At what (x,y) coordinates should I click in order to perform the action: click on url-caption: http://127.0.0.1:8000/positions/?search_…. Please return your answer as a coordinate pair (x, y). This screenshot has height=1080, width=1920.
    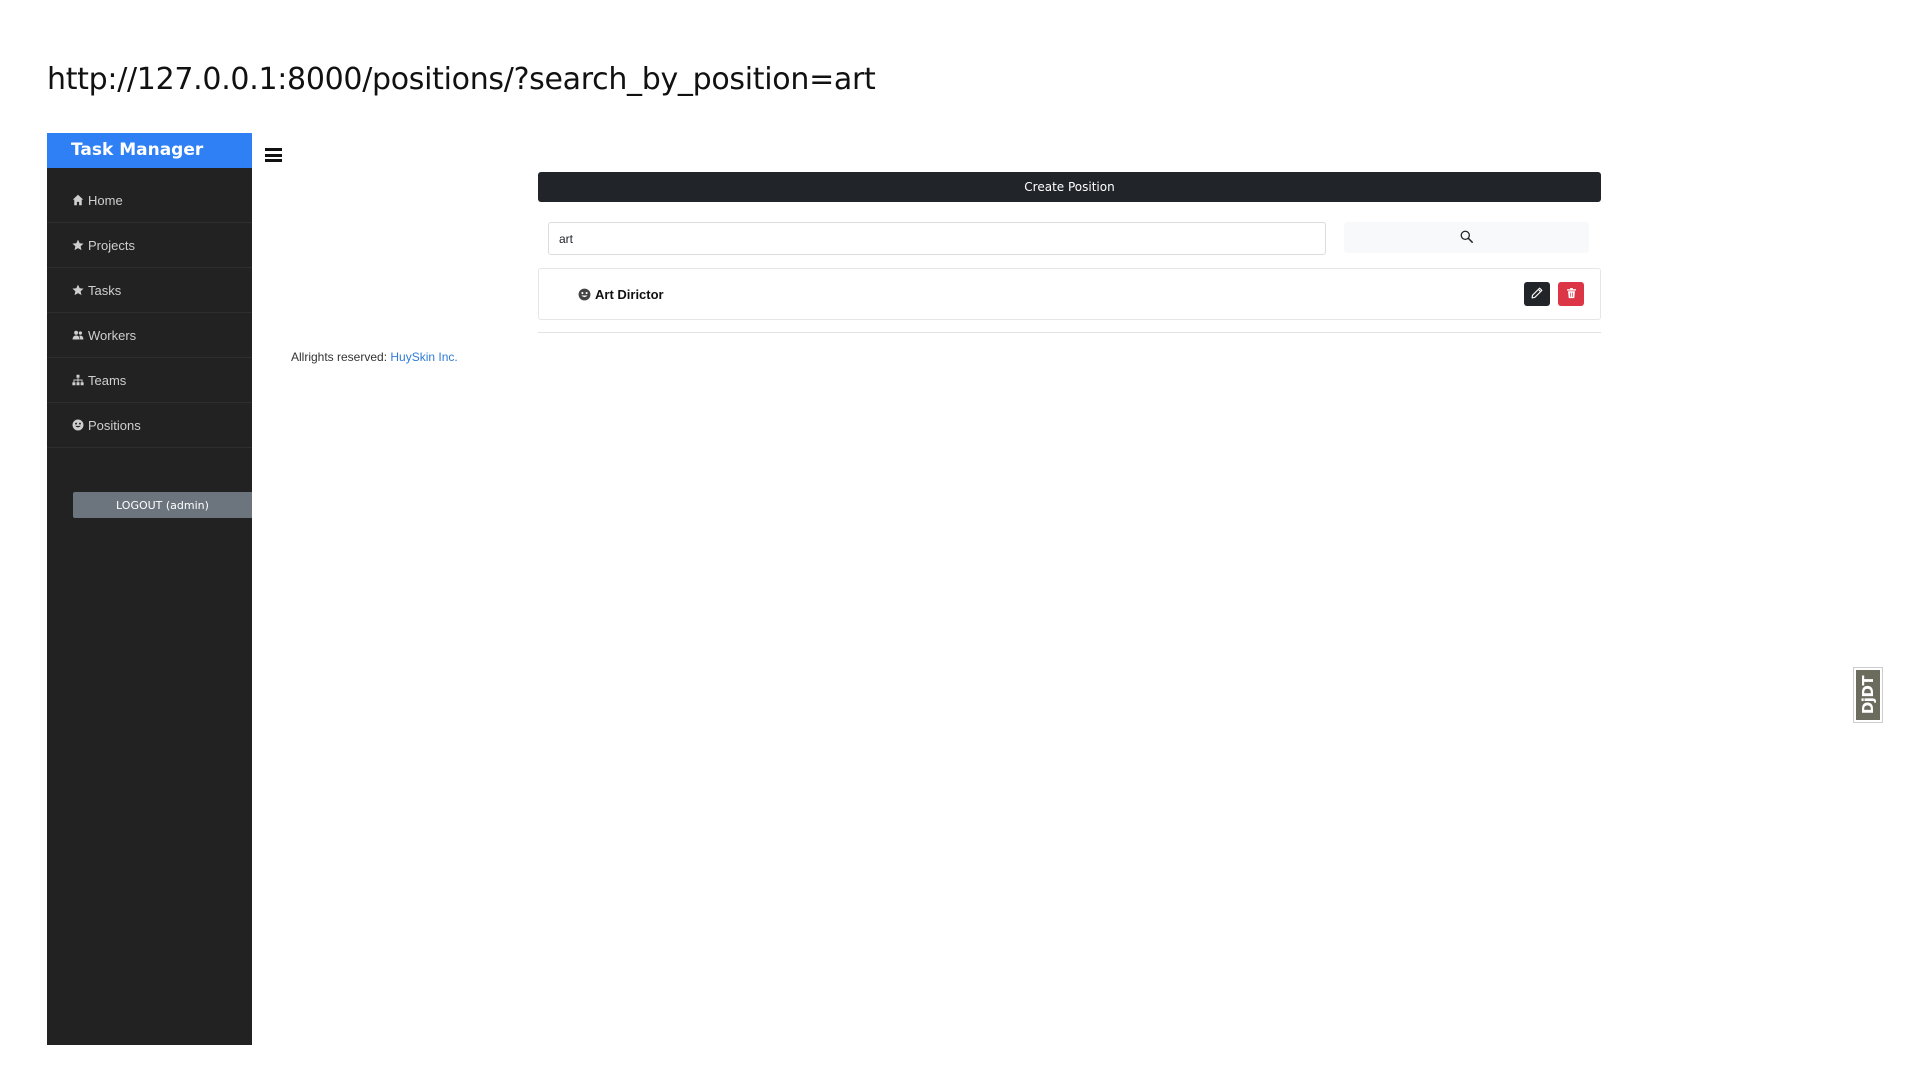
    Looking at the image, I should click on (461, 79).